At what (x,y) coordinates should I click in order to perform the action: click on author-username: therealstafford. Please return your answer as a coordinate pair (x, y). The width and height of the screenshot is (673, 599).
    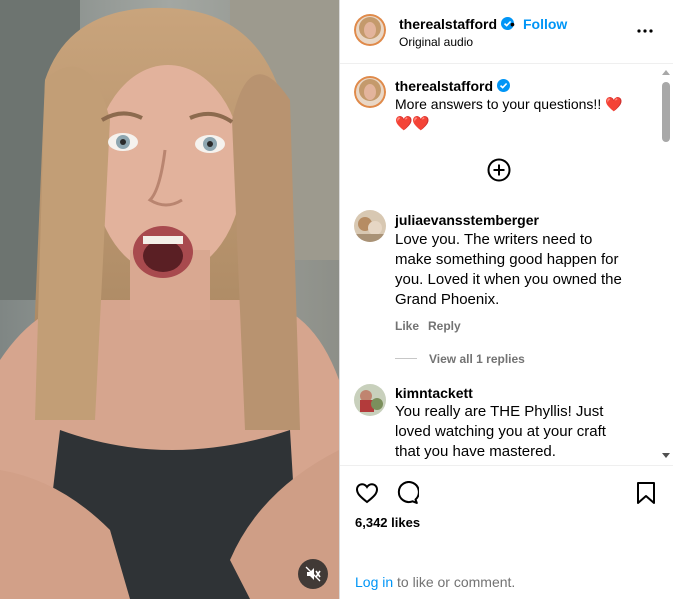
    Looking at the image, I should click on (457, 24).